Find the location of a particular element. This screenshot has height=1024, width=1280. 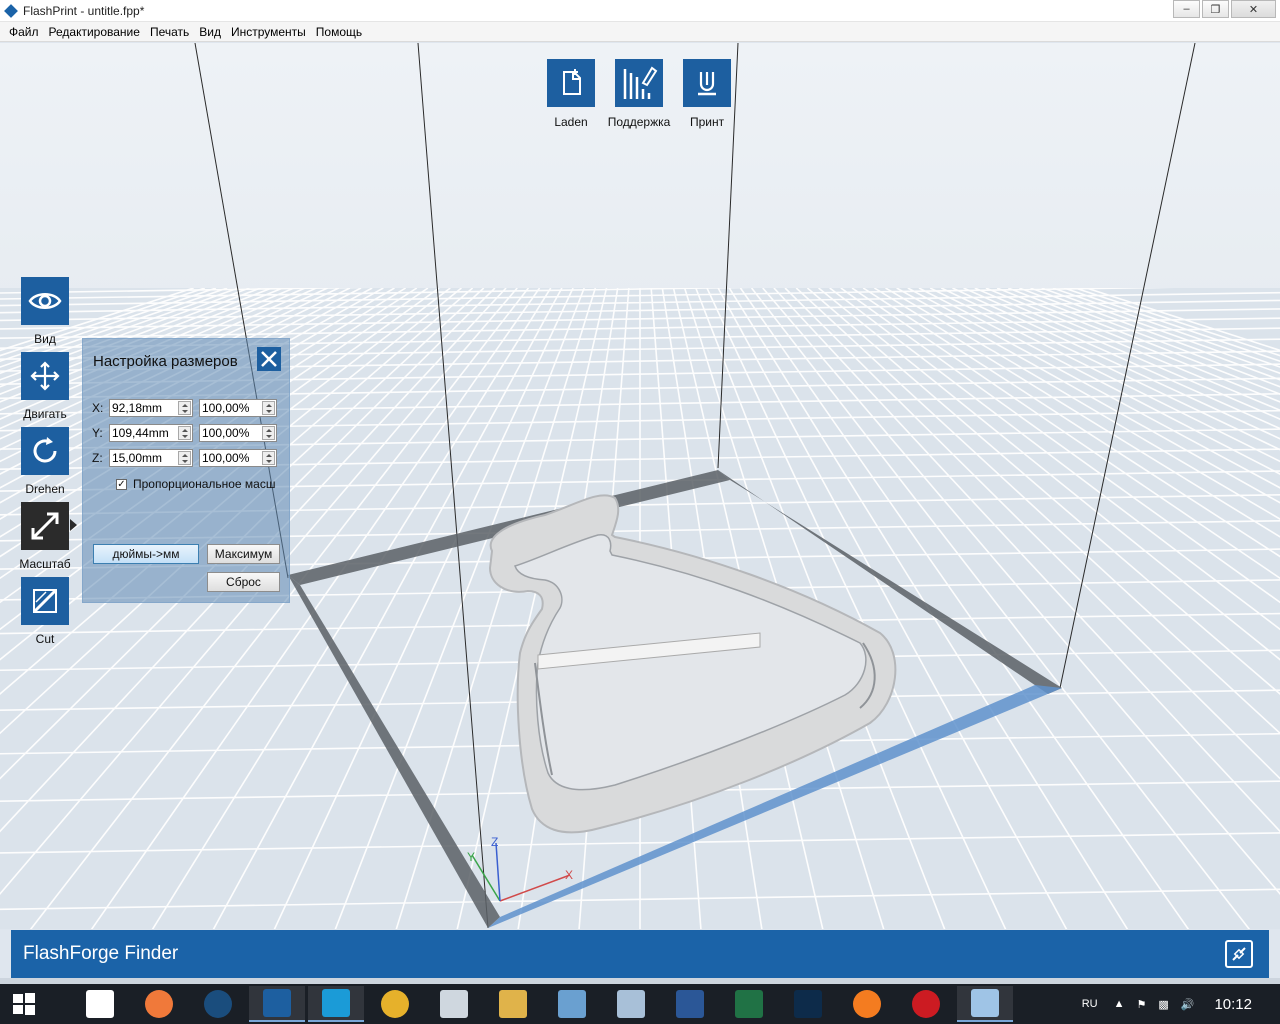

steam-icon is located at coordinates (218, 1004).